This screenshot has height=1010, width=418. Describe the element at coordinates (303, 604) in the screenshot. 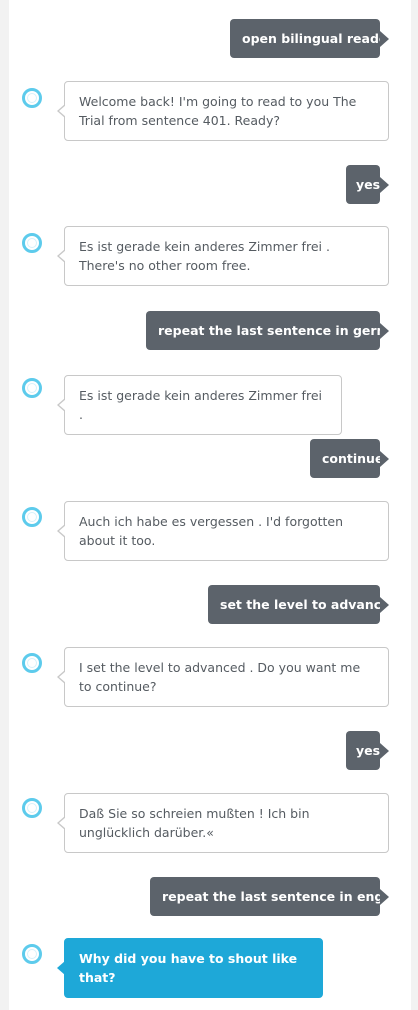

I see `user-utterance-bubble: set the level to advanced` at that location.